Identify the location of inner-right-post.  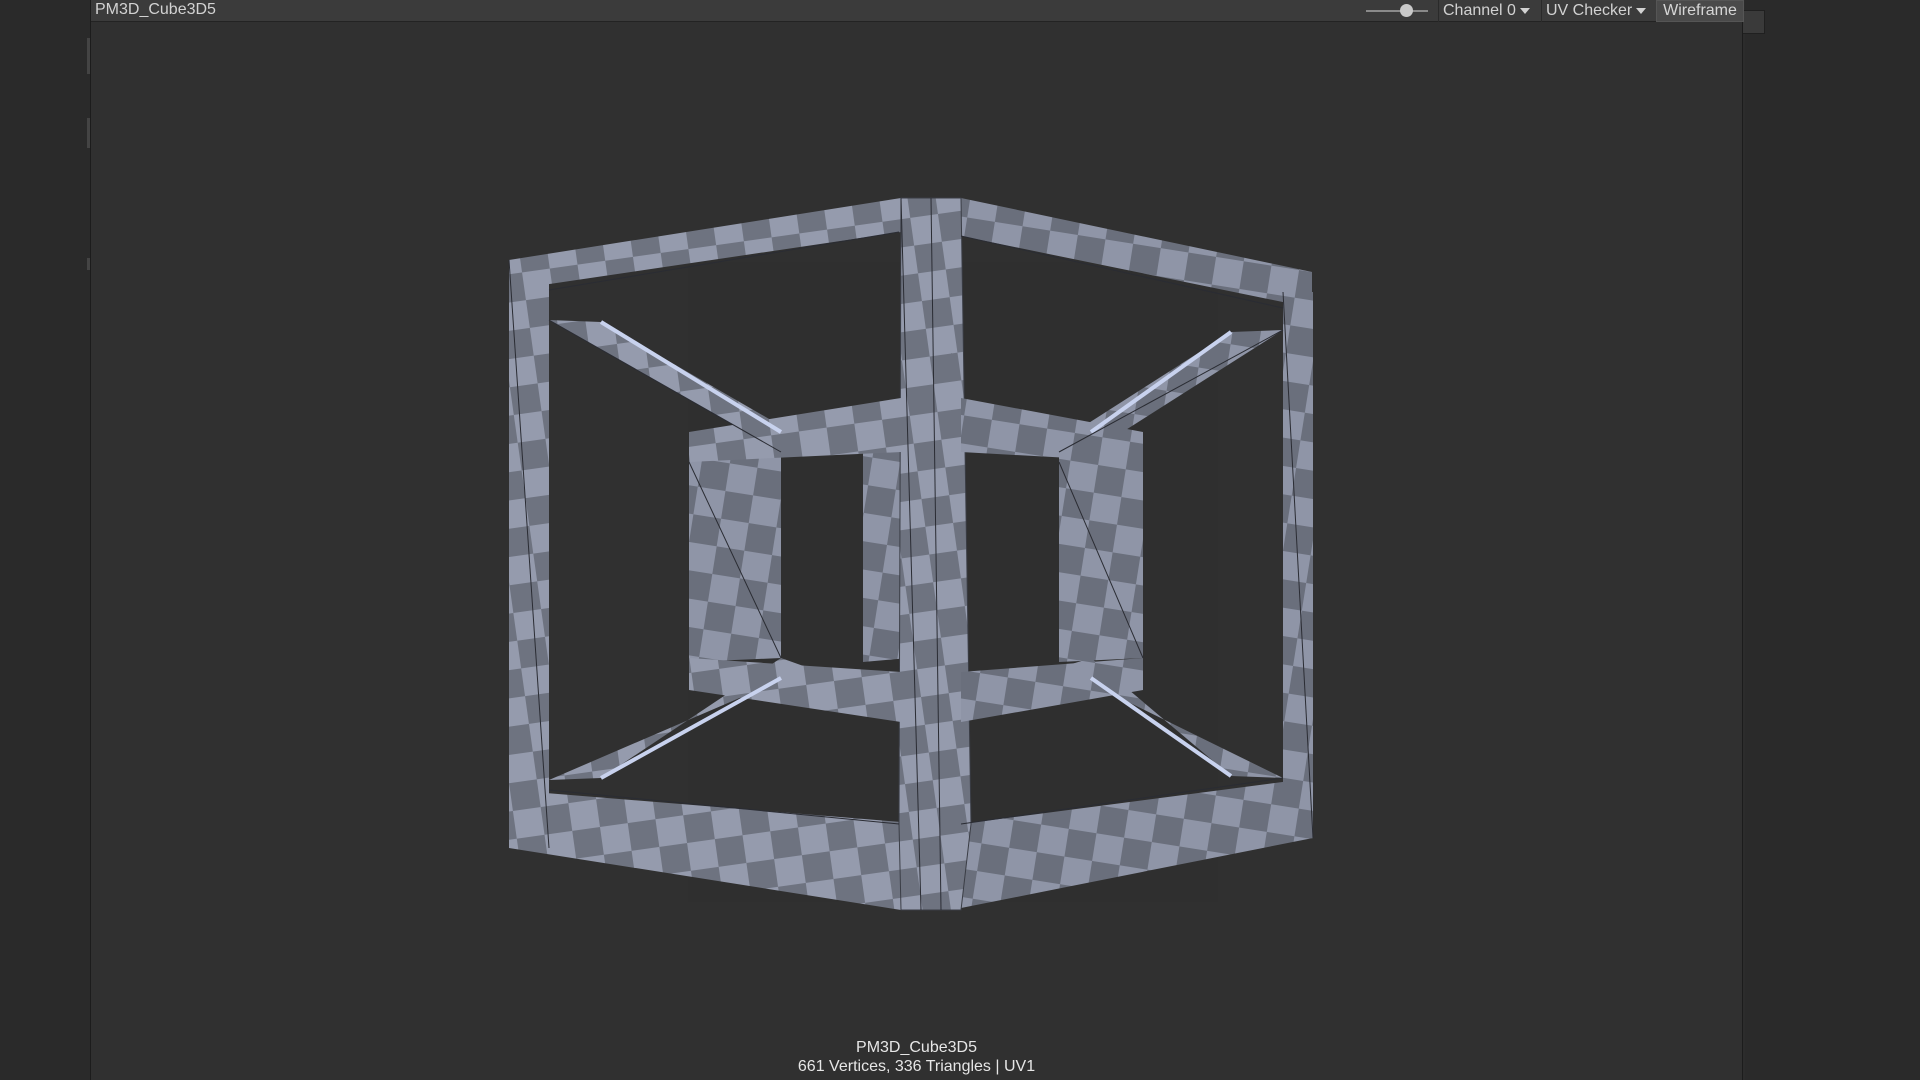
(1101, 555).